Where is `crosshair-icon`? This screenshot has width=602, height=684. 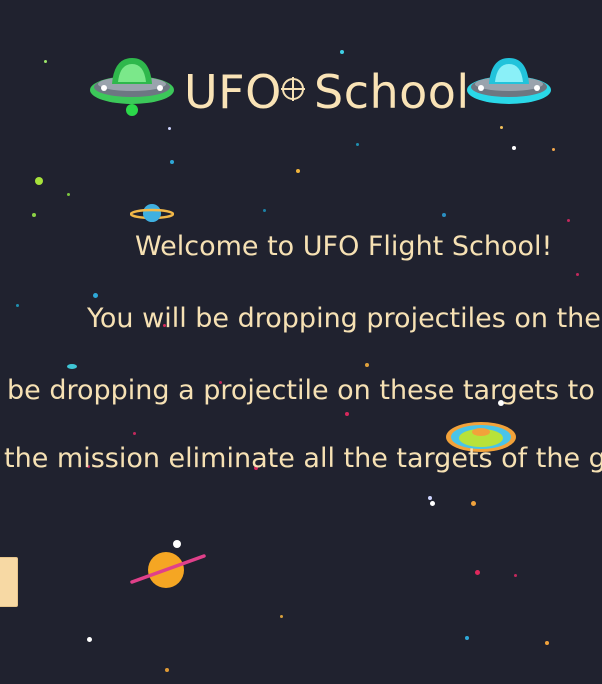 crosshair-icon is located at coordinates (293, 89).